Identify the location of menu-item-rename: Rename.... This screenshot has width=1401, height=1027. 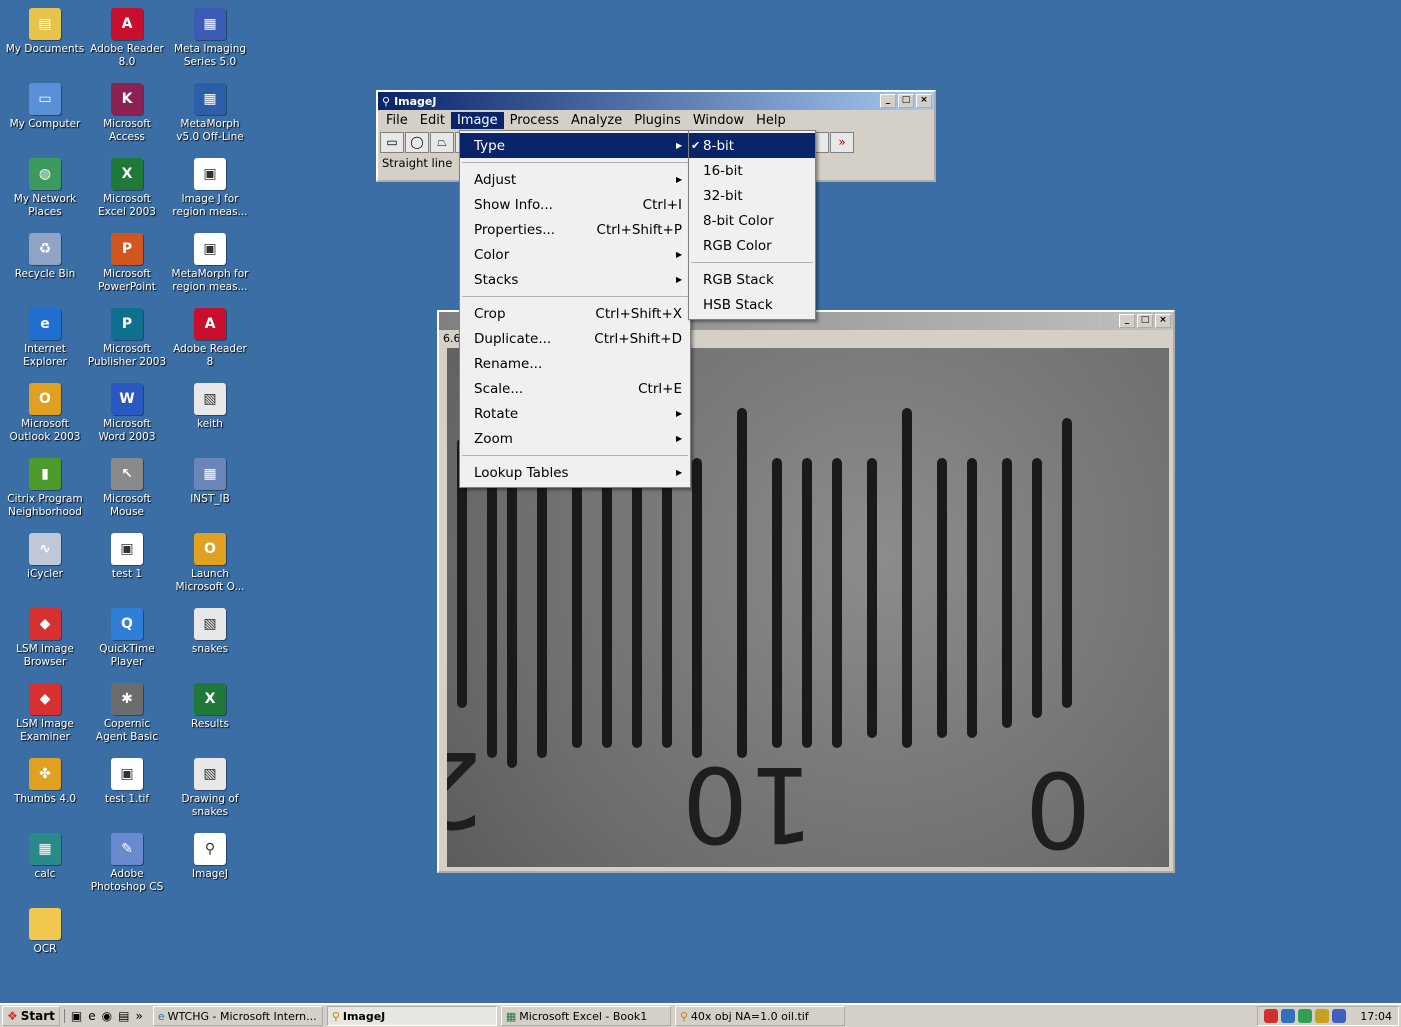
(575, 363).